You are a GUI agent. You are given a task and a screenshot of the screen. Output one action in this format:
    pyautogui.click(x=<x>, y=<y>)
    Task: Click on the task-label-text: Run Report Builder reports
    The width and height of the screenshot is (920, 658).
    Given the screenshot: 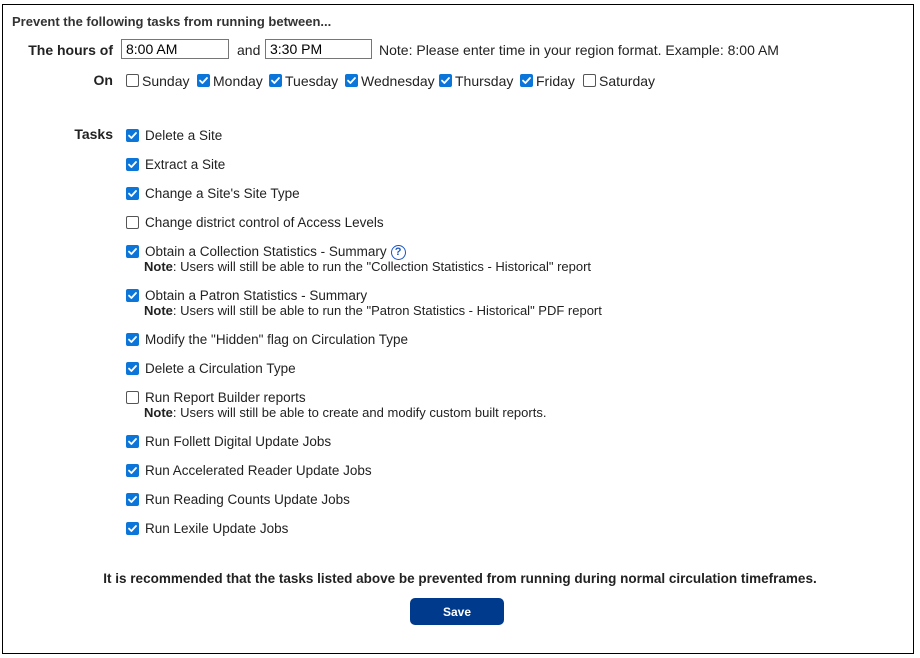 What is the action you would take?
    pyautogui.click(x=225, y=397)
    